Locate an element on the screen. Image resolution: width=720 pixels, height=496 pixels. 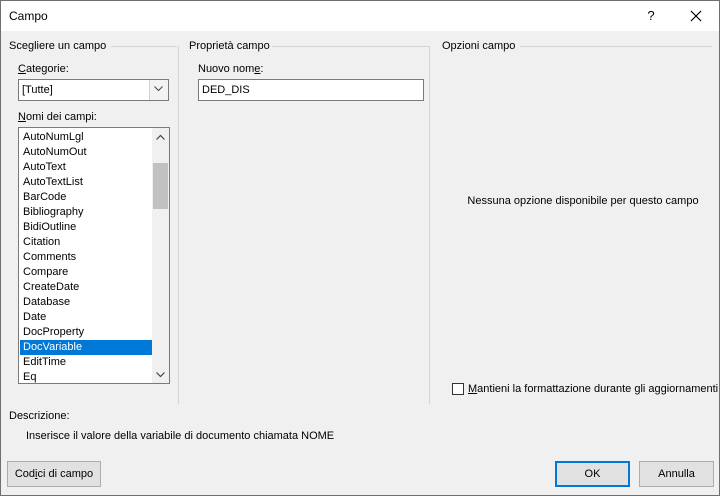
list-scrollbar is located at coordinates (160, 255).